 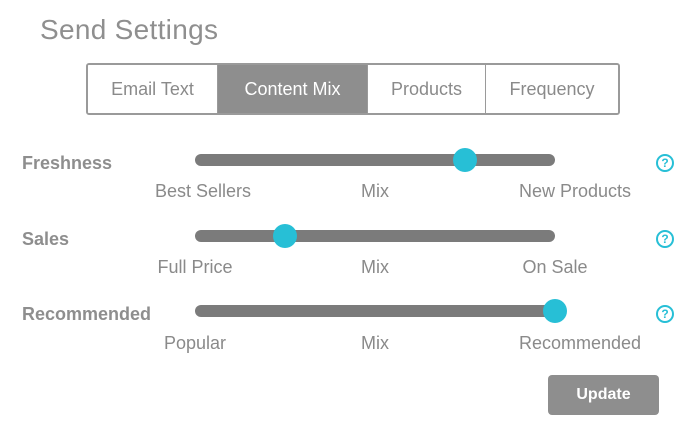 I want to click on freshness-right-label: New Products, so click(x=575, y=191).